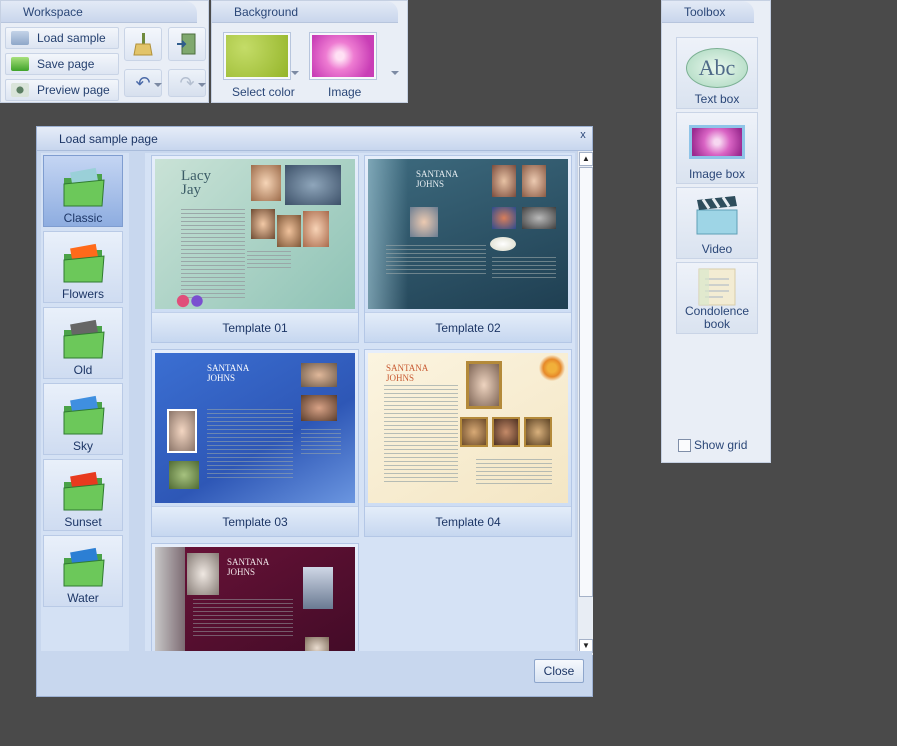 The height and width of the screenshot is (746, 897). What do you see at coordinates (717, 99) in the screenshot?
I see `text-box-label: Text box` at bounding box center [717, 99].